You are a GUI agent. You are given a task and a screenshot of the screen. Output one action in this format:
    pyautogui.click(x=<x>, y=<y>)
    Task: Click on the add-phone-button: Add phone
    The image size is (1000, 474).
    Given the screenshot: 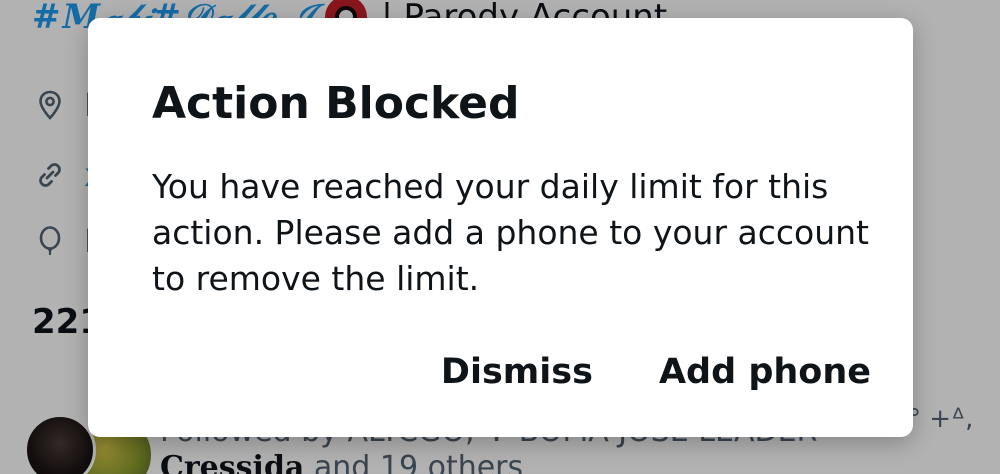 What is the action you would take?
    pyautogui.click(x=765, y=372)
    